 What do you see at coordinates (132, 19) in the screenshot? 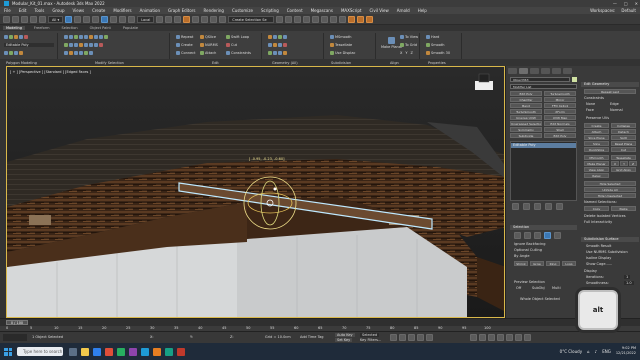
I see `placement-icon` at bounding box center [132, 19].